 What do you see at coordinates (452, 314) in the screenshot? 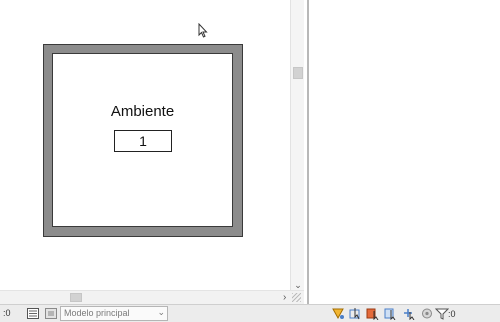
I see `filter-count: :0` at bounding box center [452, 314].